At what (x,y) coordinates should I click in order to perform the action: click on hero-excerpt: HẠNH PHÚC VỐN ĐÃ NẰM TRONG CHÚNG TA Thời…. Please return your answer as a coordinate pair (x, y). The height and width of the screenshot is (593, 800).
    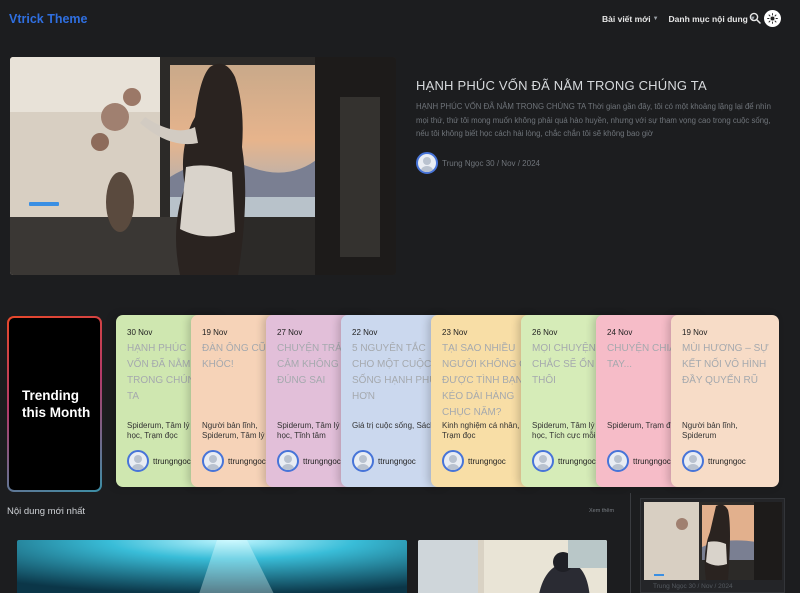
    Looking at the image, I should click on (593, 120).